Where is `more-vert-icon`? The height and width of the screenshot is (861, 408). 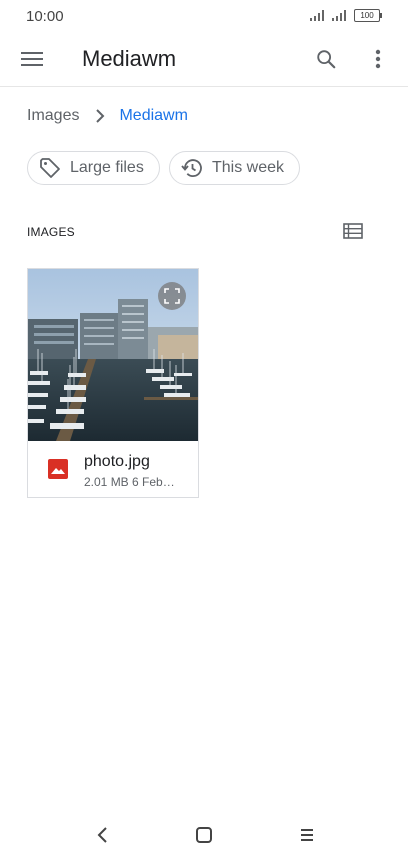 more-vert-icon is located at coordinates (378, 59).